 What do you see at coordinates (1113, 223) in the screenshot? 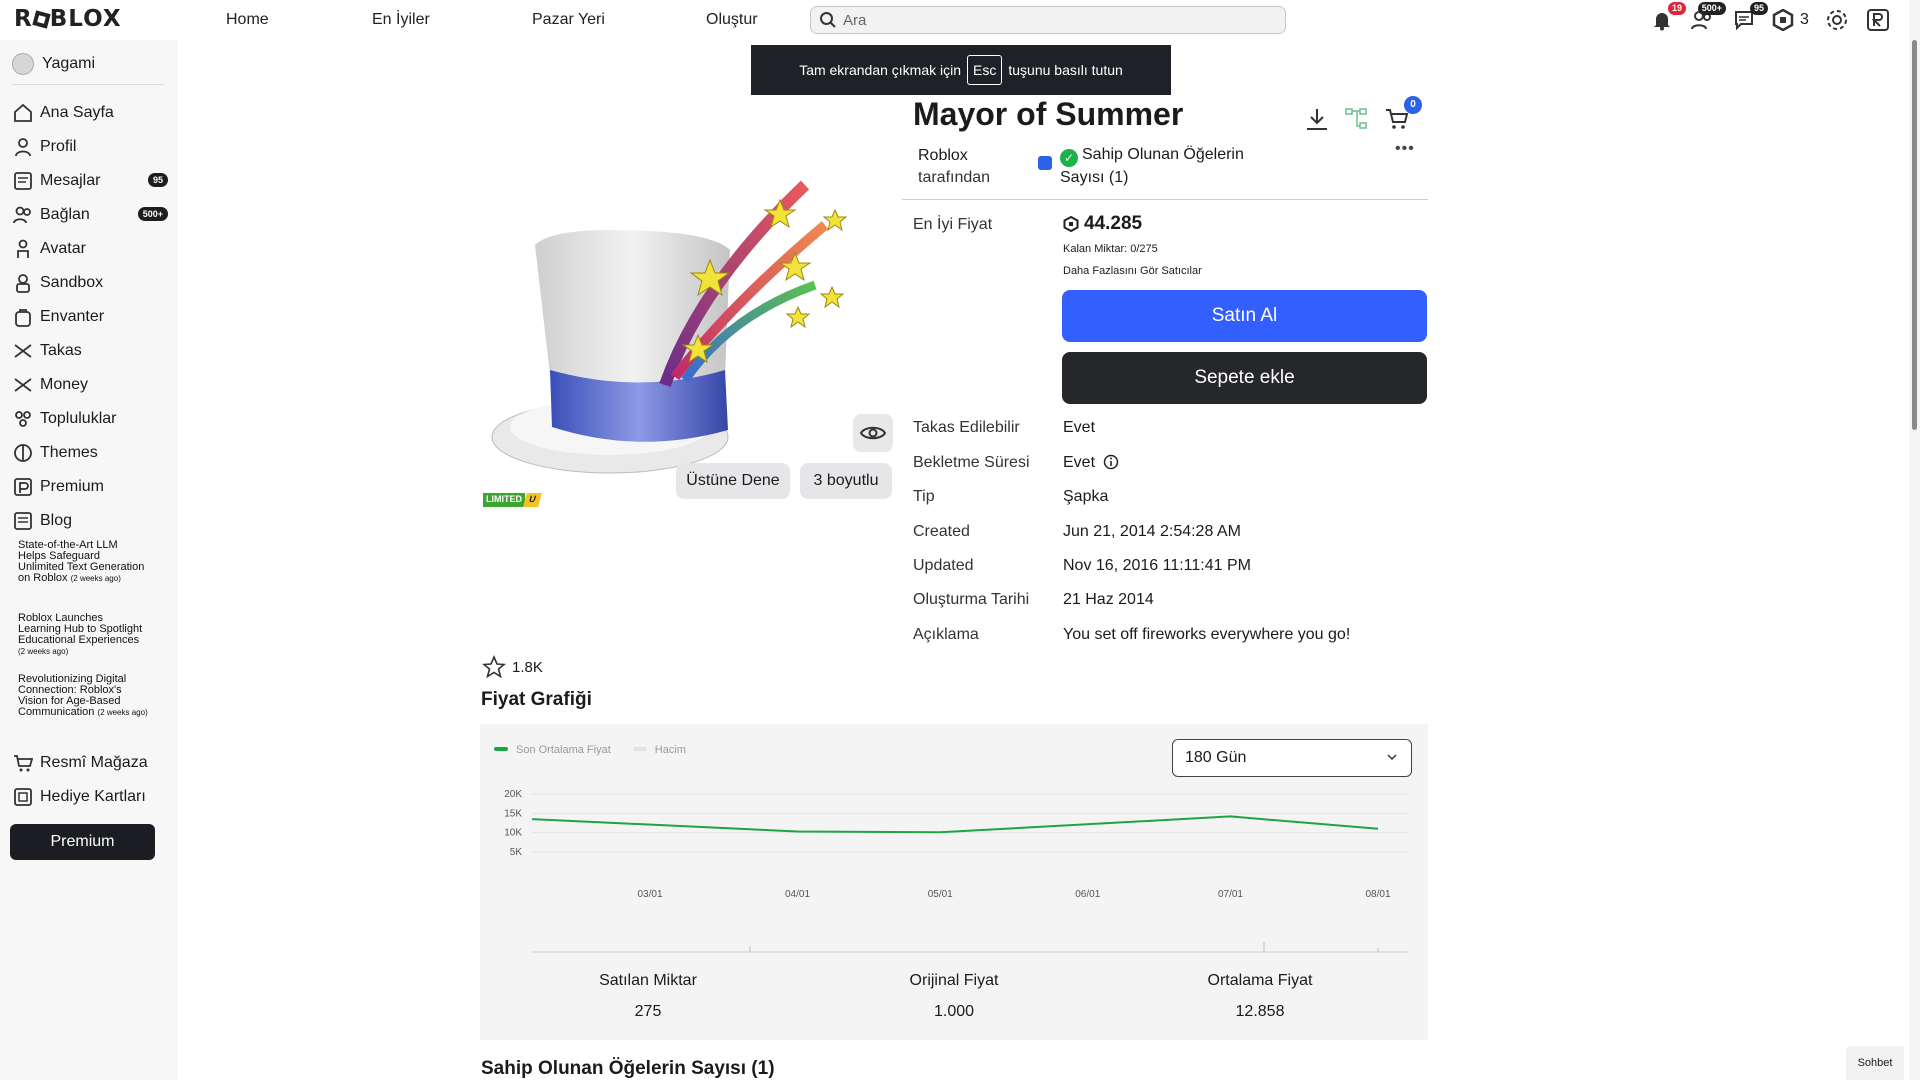
I see `best-price-value: 44.285` at bounding box center [1113, 223].